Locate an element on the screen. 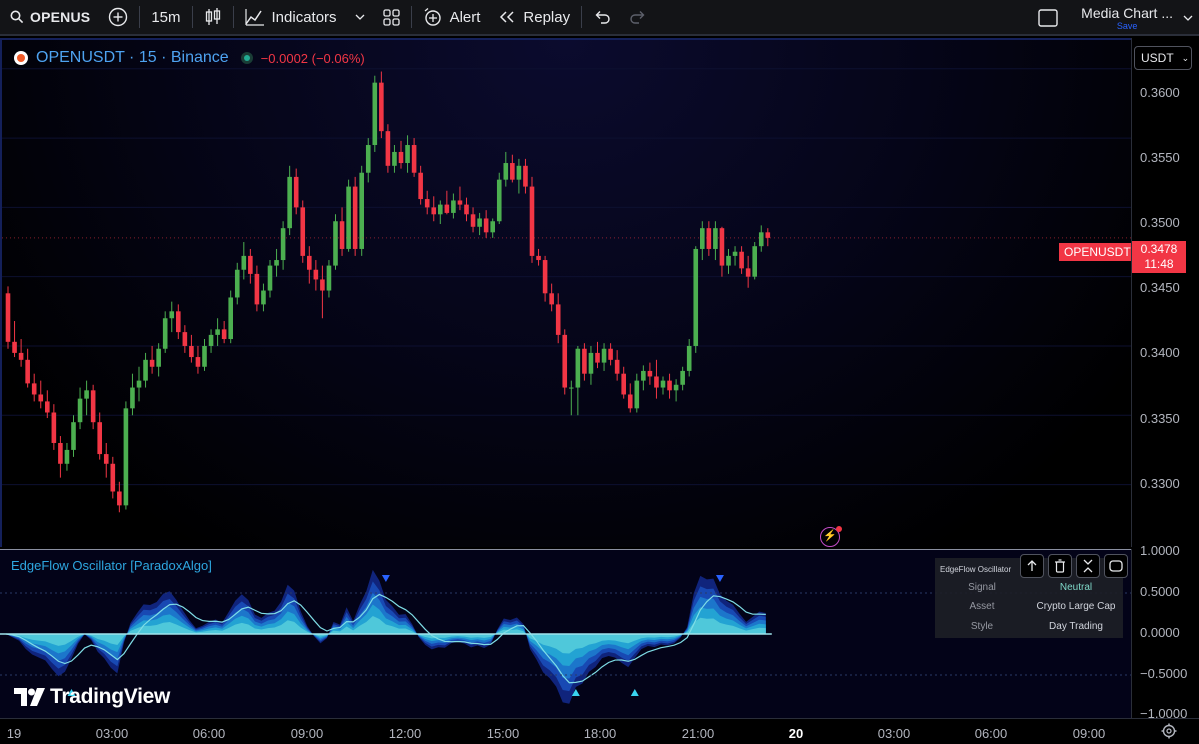  chart-settings-button is located at coordinates (1169, 733).